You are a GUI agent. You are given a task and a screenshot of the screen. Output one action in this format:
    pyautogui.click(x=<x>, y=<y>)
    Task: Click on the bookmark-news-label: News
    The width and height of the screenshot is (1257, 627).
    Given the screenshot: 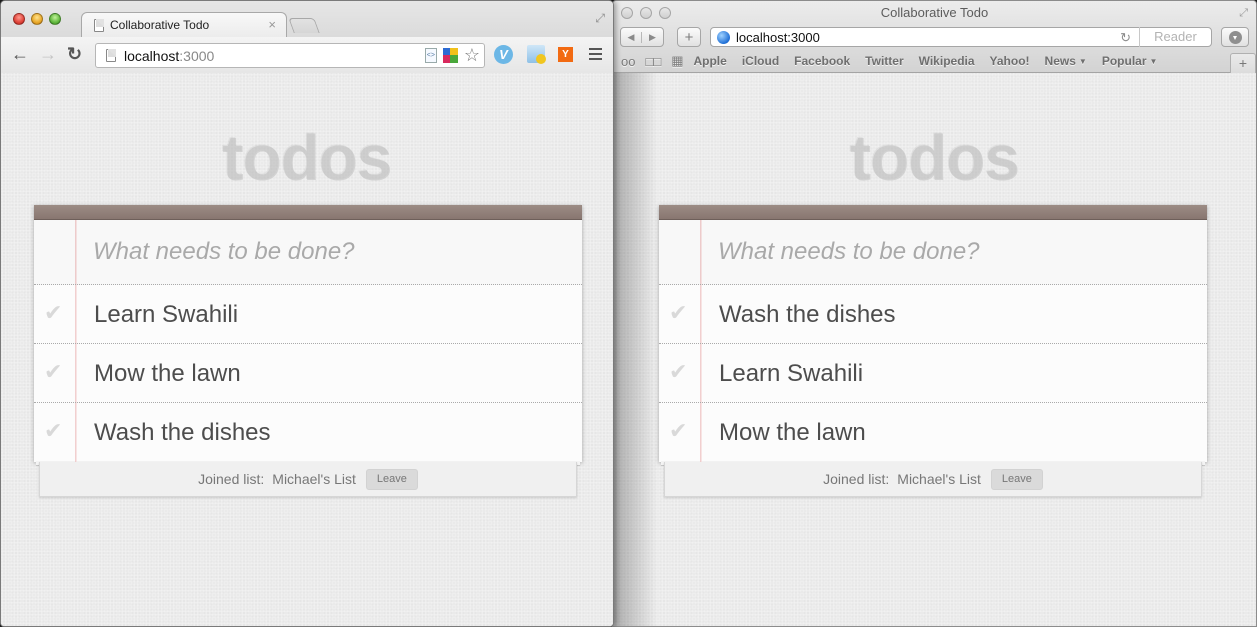 What is the action you would take?
    pyautogui.click(x=1060, y=61)
    